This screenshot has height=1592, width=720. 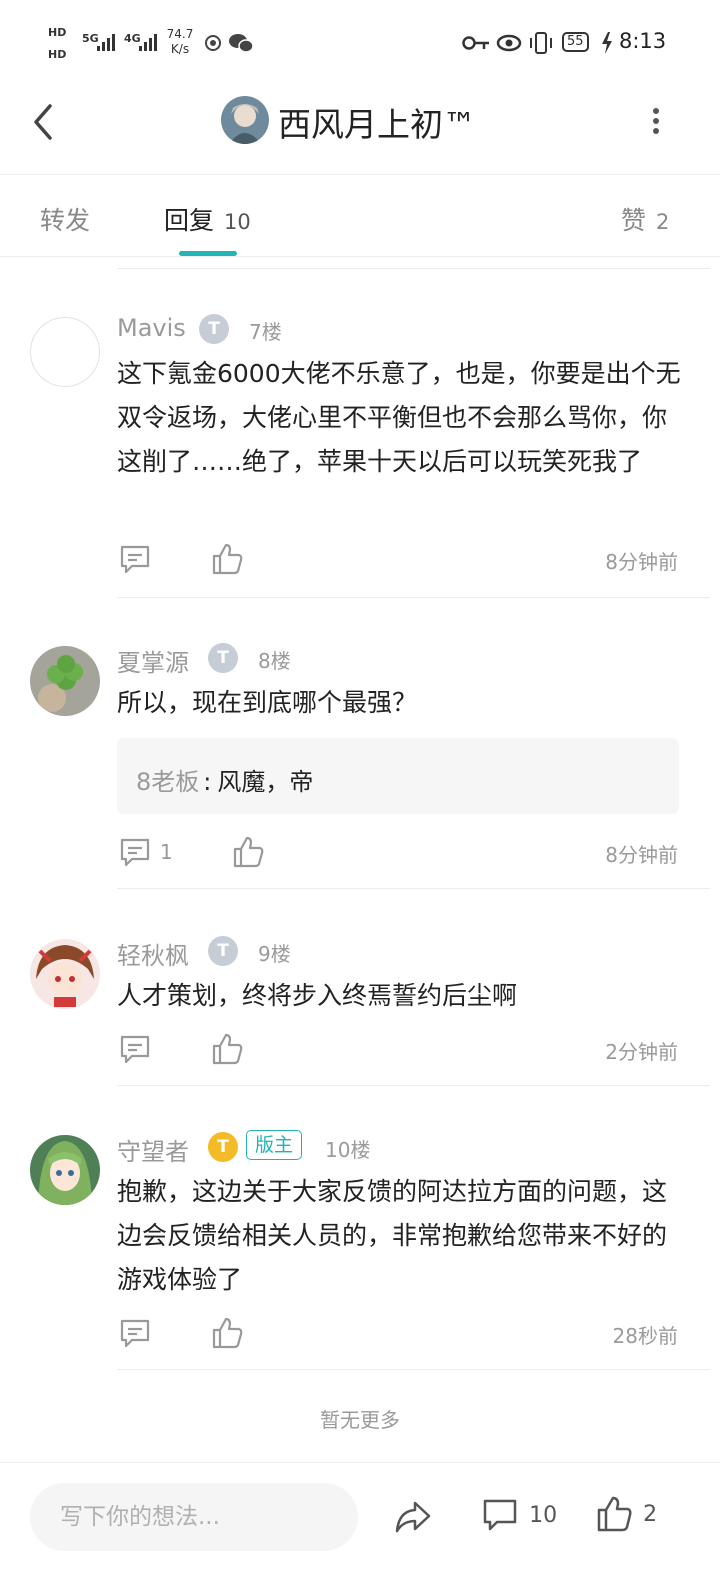 I want to click on battery-level: 55, so click(x=575, y=42).